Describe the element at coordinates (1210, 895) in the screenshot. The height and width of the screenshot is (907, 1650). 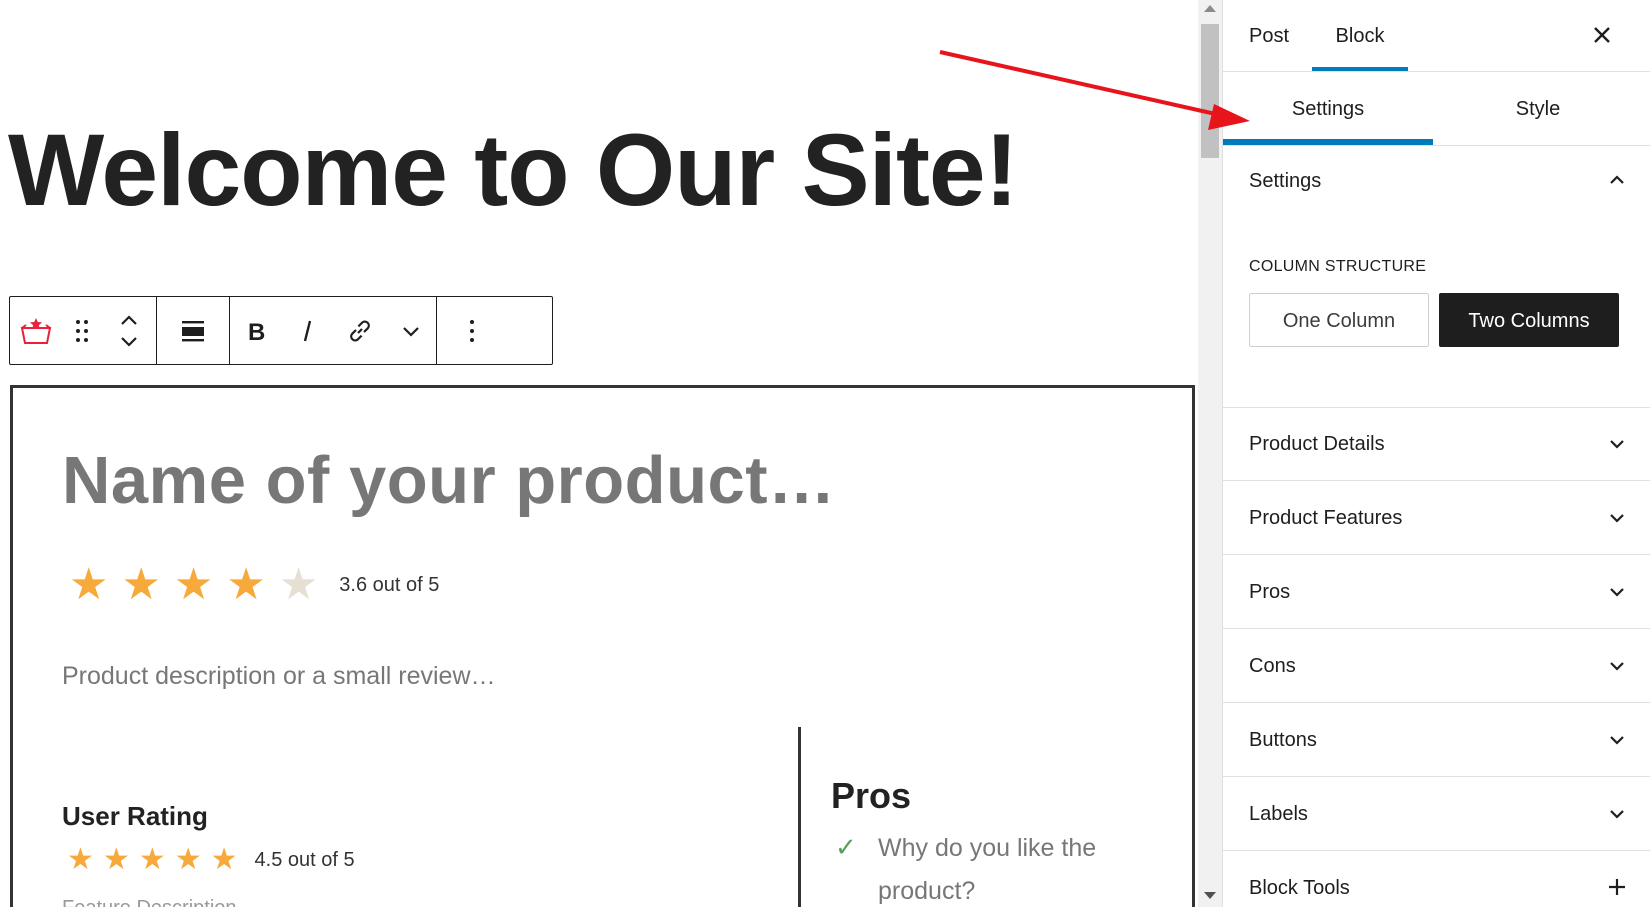
I see `scroll-down-arrow-icon` at that location.